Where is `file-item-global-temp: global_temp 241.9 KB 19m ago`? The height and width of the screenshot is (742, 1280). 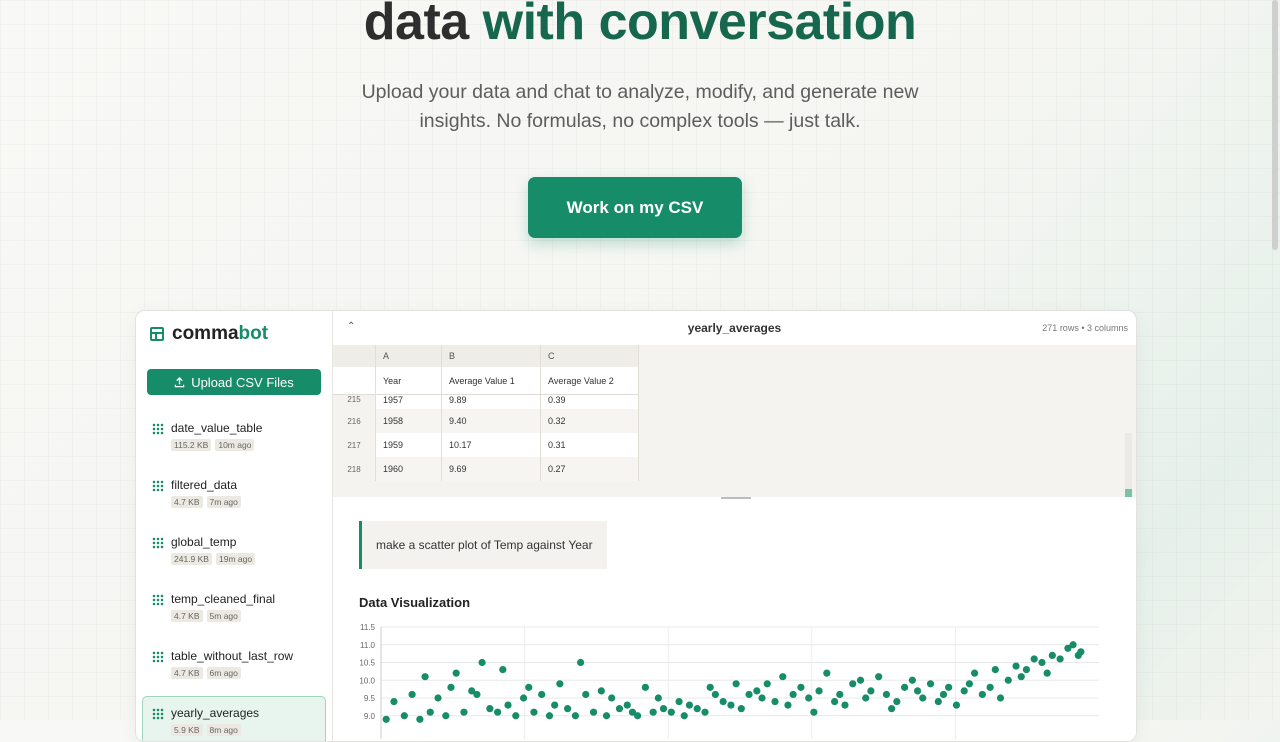
file-item-global-temp: global_temp 241.9 KB 19m ago is located at coordinates (234, 550).